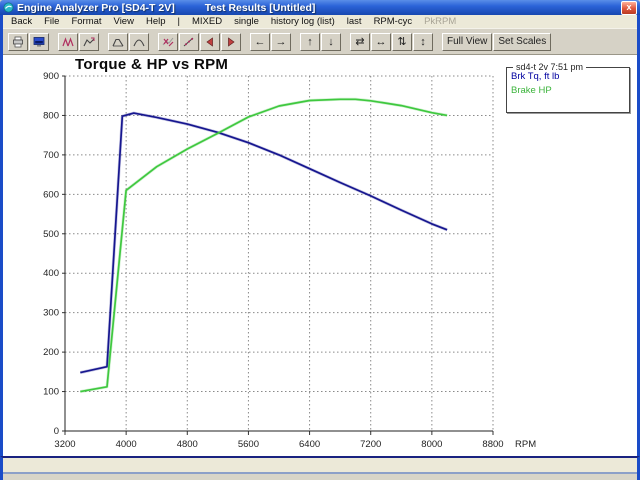 The image size is (640, 480). Describe the element at coordinates (8, 7) in the screenshot. I see `app-icon` at that location.